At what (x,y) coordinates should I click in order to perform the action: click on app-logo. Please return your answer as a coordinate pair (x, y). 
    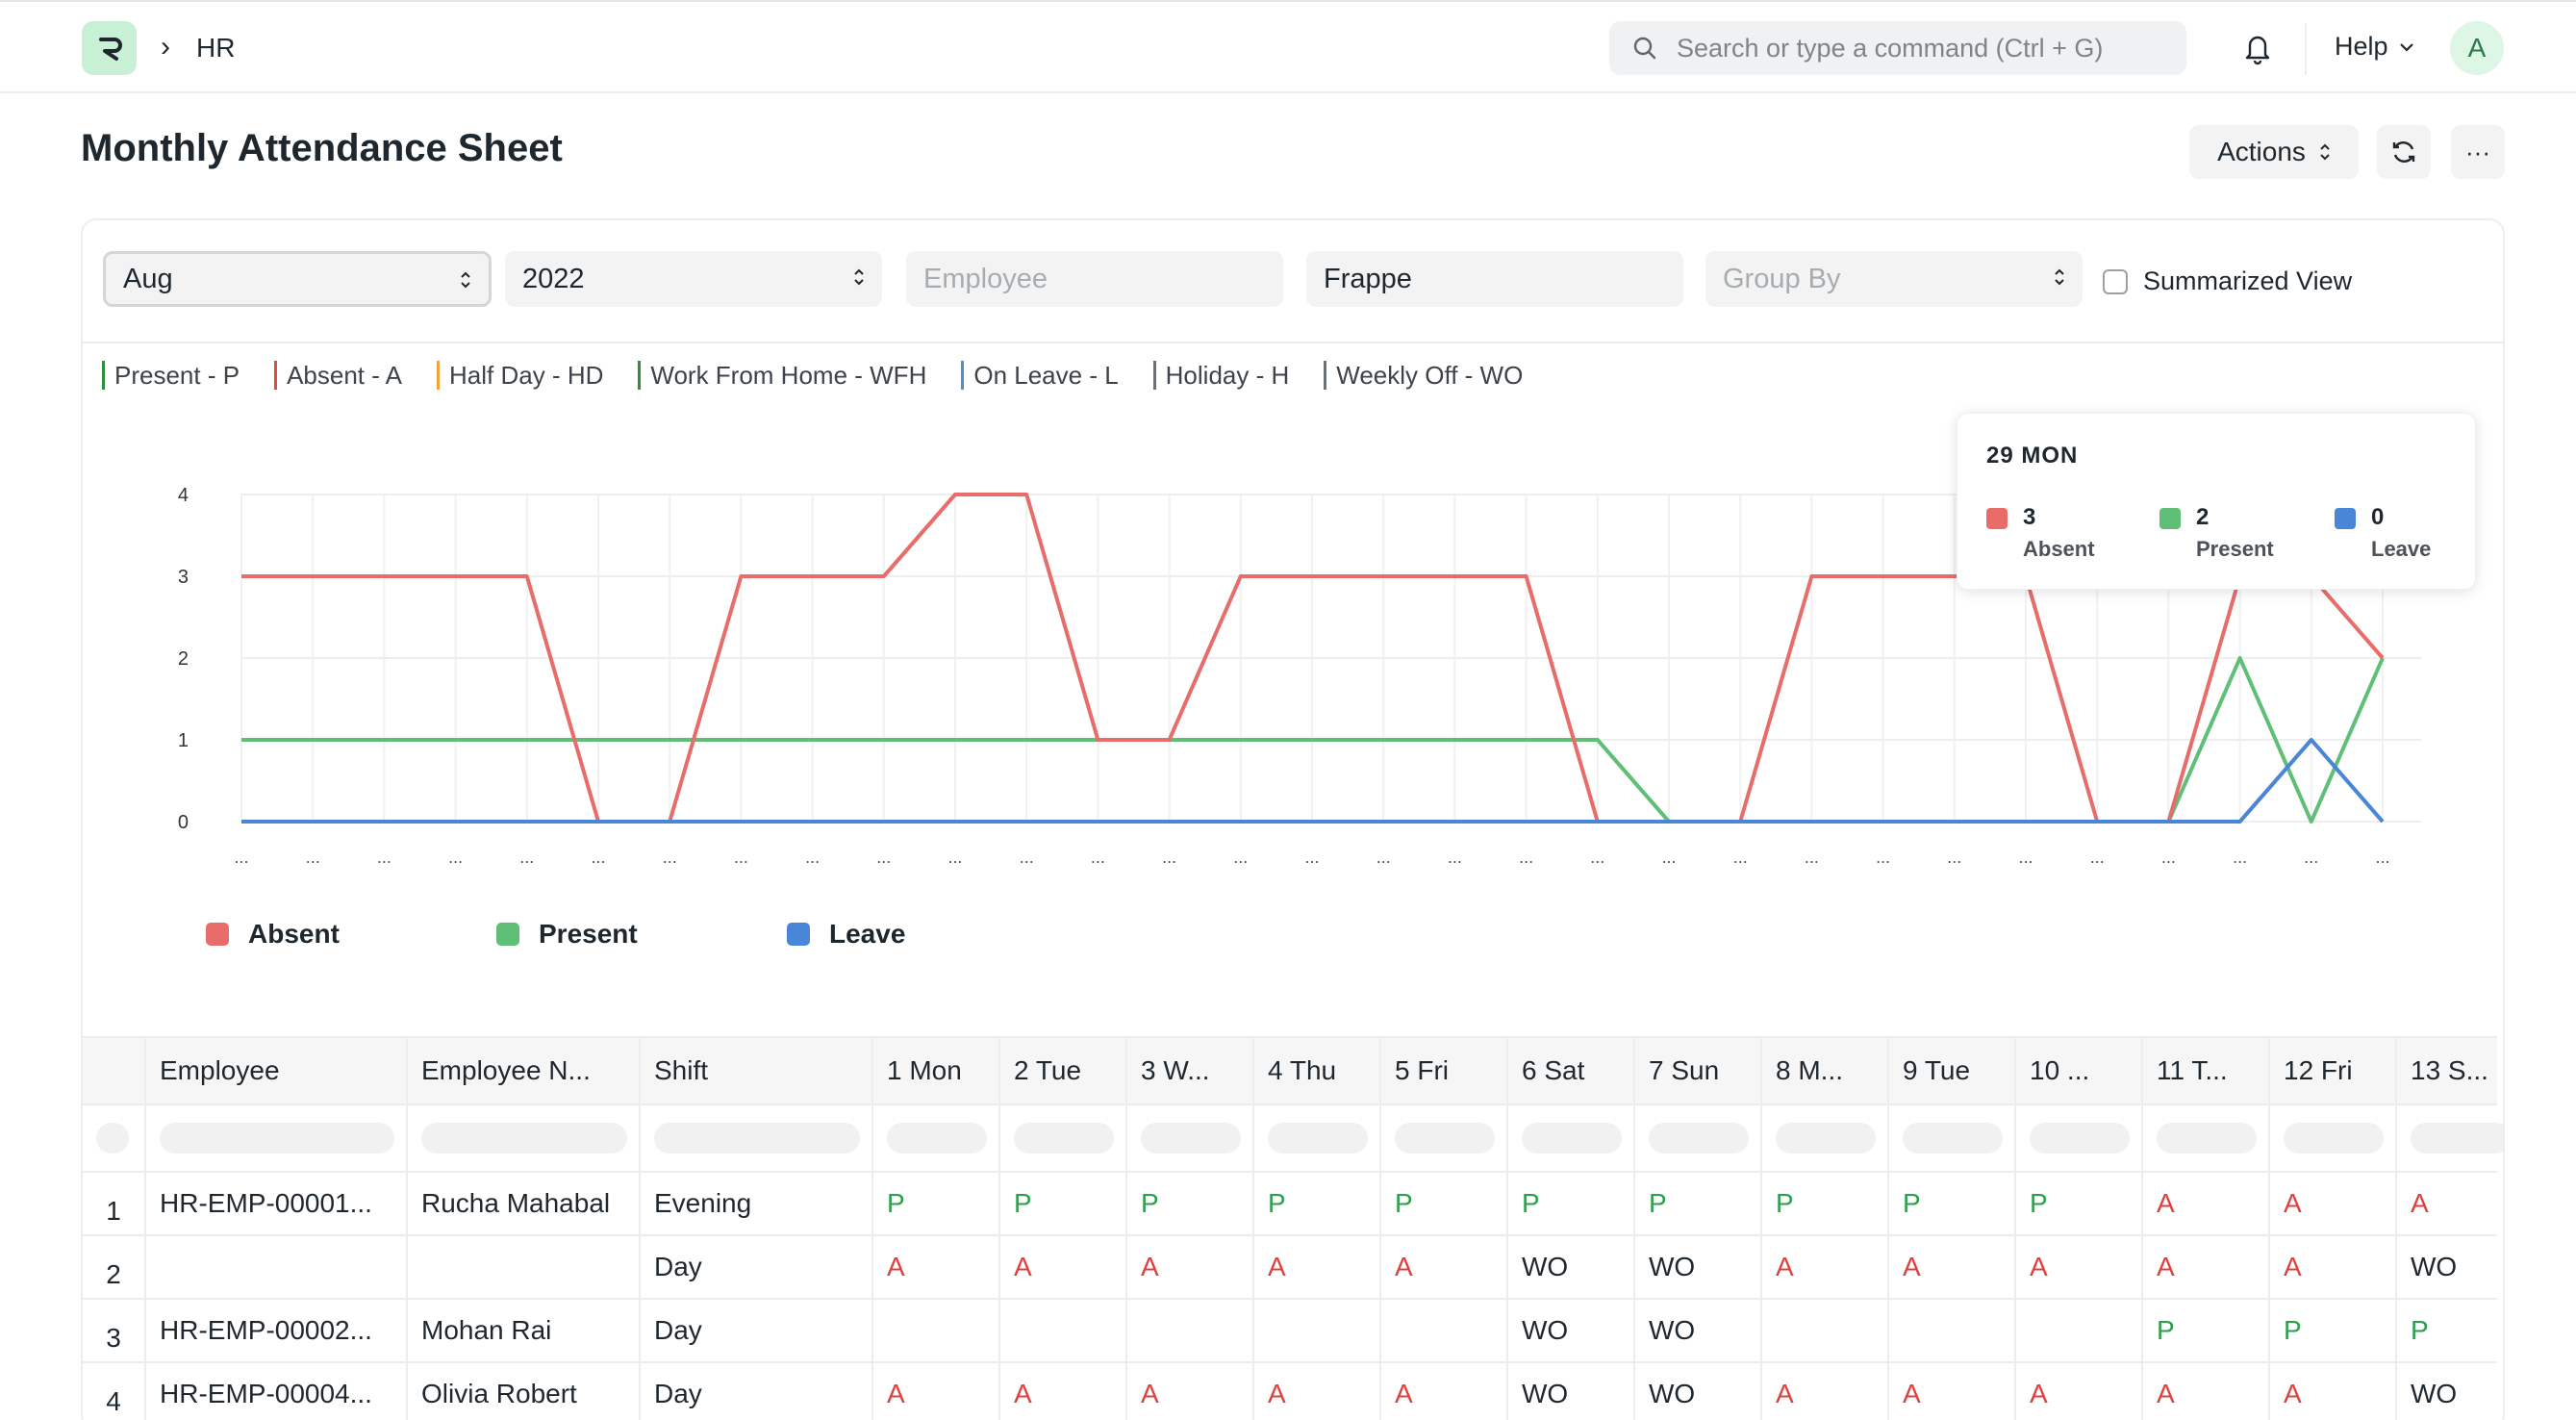
    Looking at the image, I should click on (109, 48).